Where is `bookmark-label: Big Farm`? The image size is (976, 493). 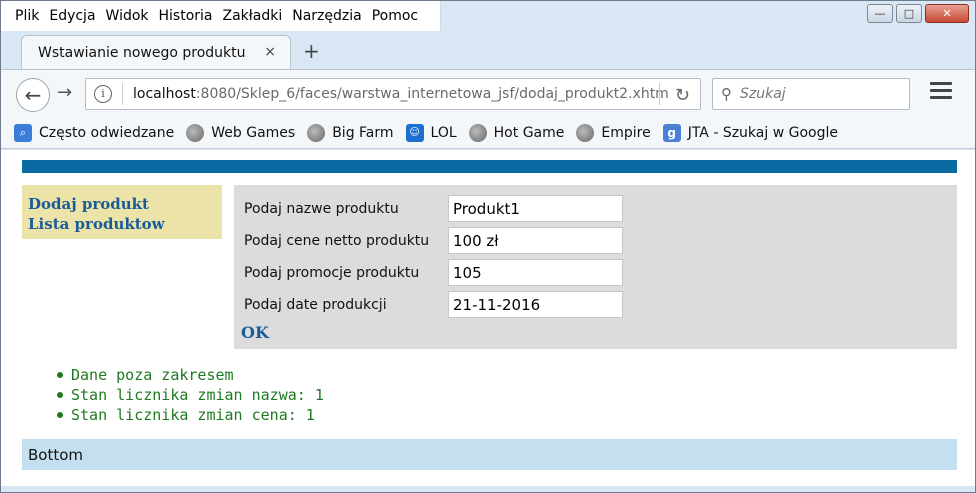 bookmark-label: Big Farm is located at coordinates (363, 132).